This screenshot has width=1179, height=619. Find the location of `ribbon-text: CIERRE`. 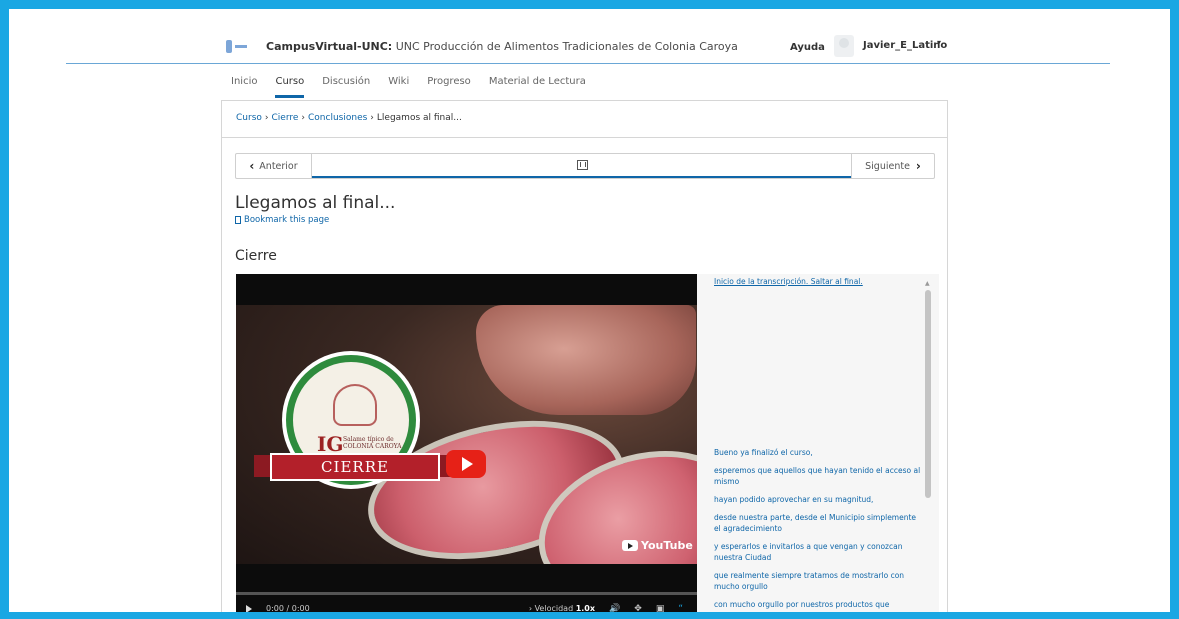

ribbon-text: CIERRE is located at coordinates (355, 467).